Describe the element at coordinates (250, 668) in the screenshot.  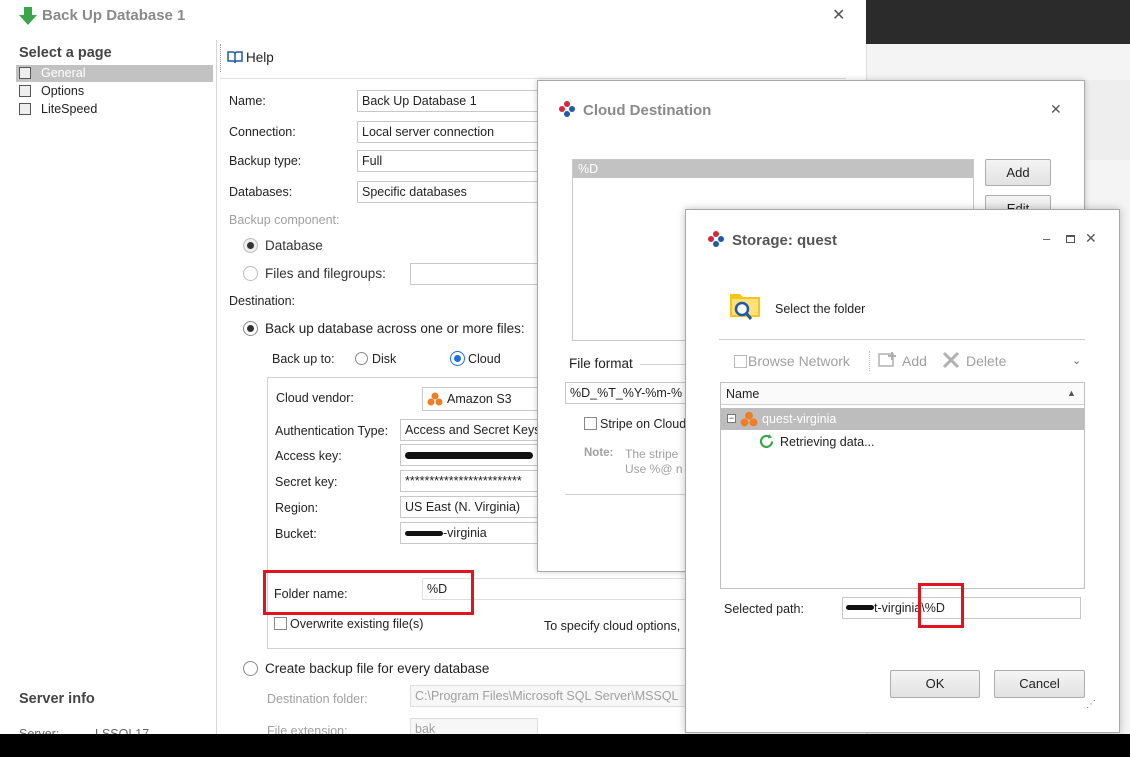
I see `dest-every-db-radio` at that location.